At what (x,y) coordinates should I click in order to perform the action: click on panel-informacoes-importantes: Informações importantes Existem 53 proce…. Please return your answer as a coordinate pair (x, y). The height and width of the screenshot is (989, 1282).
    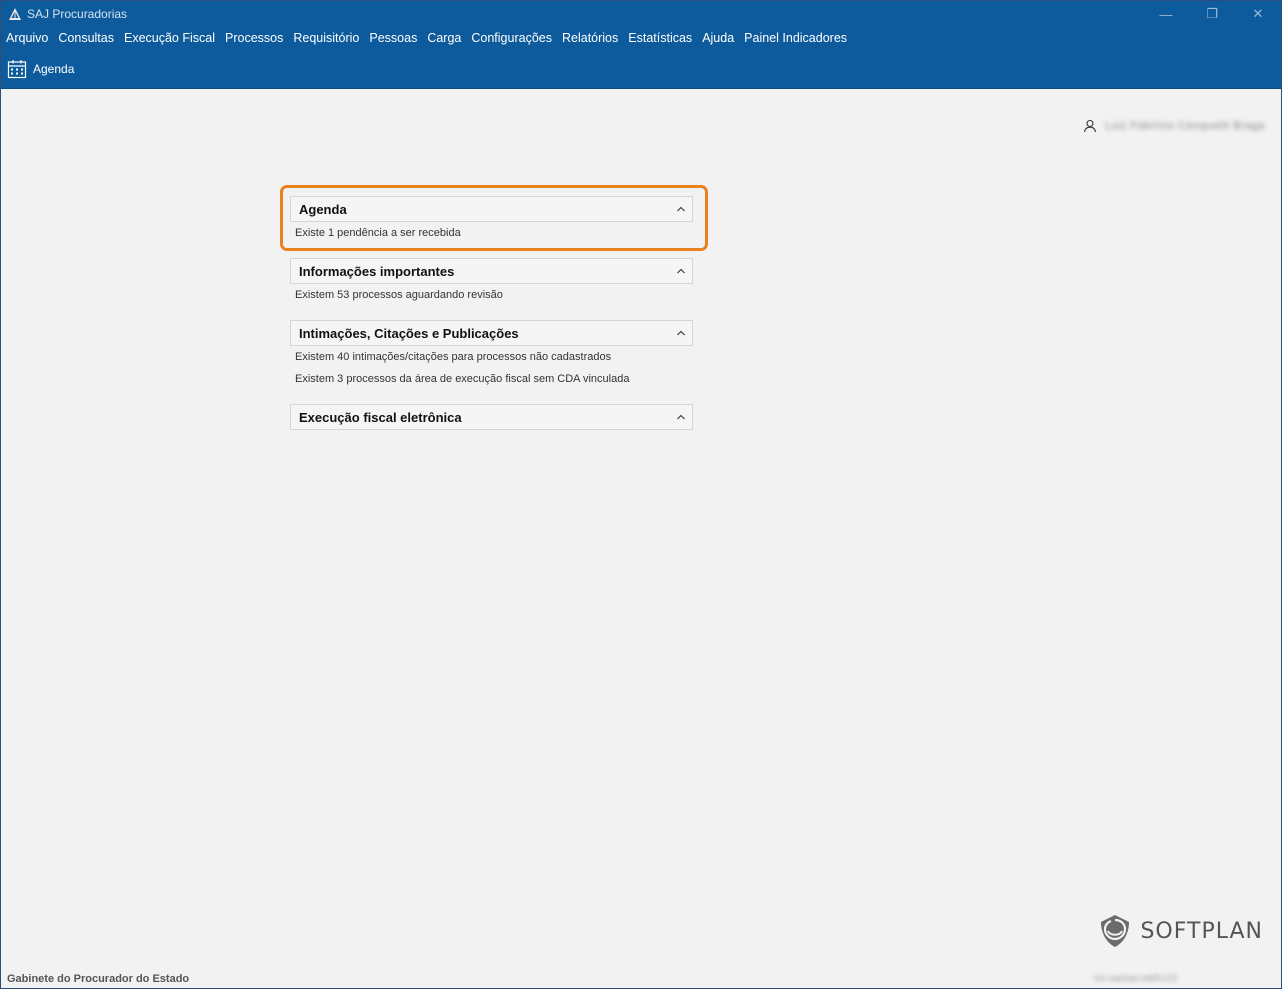
    Looking at the image, I should click on (491, 289).